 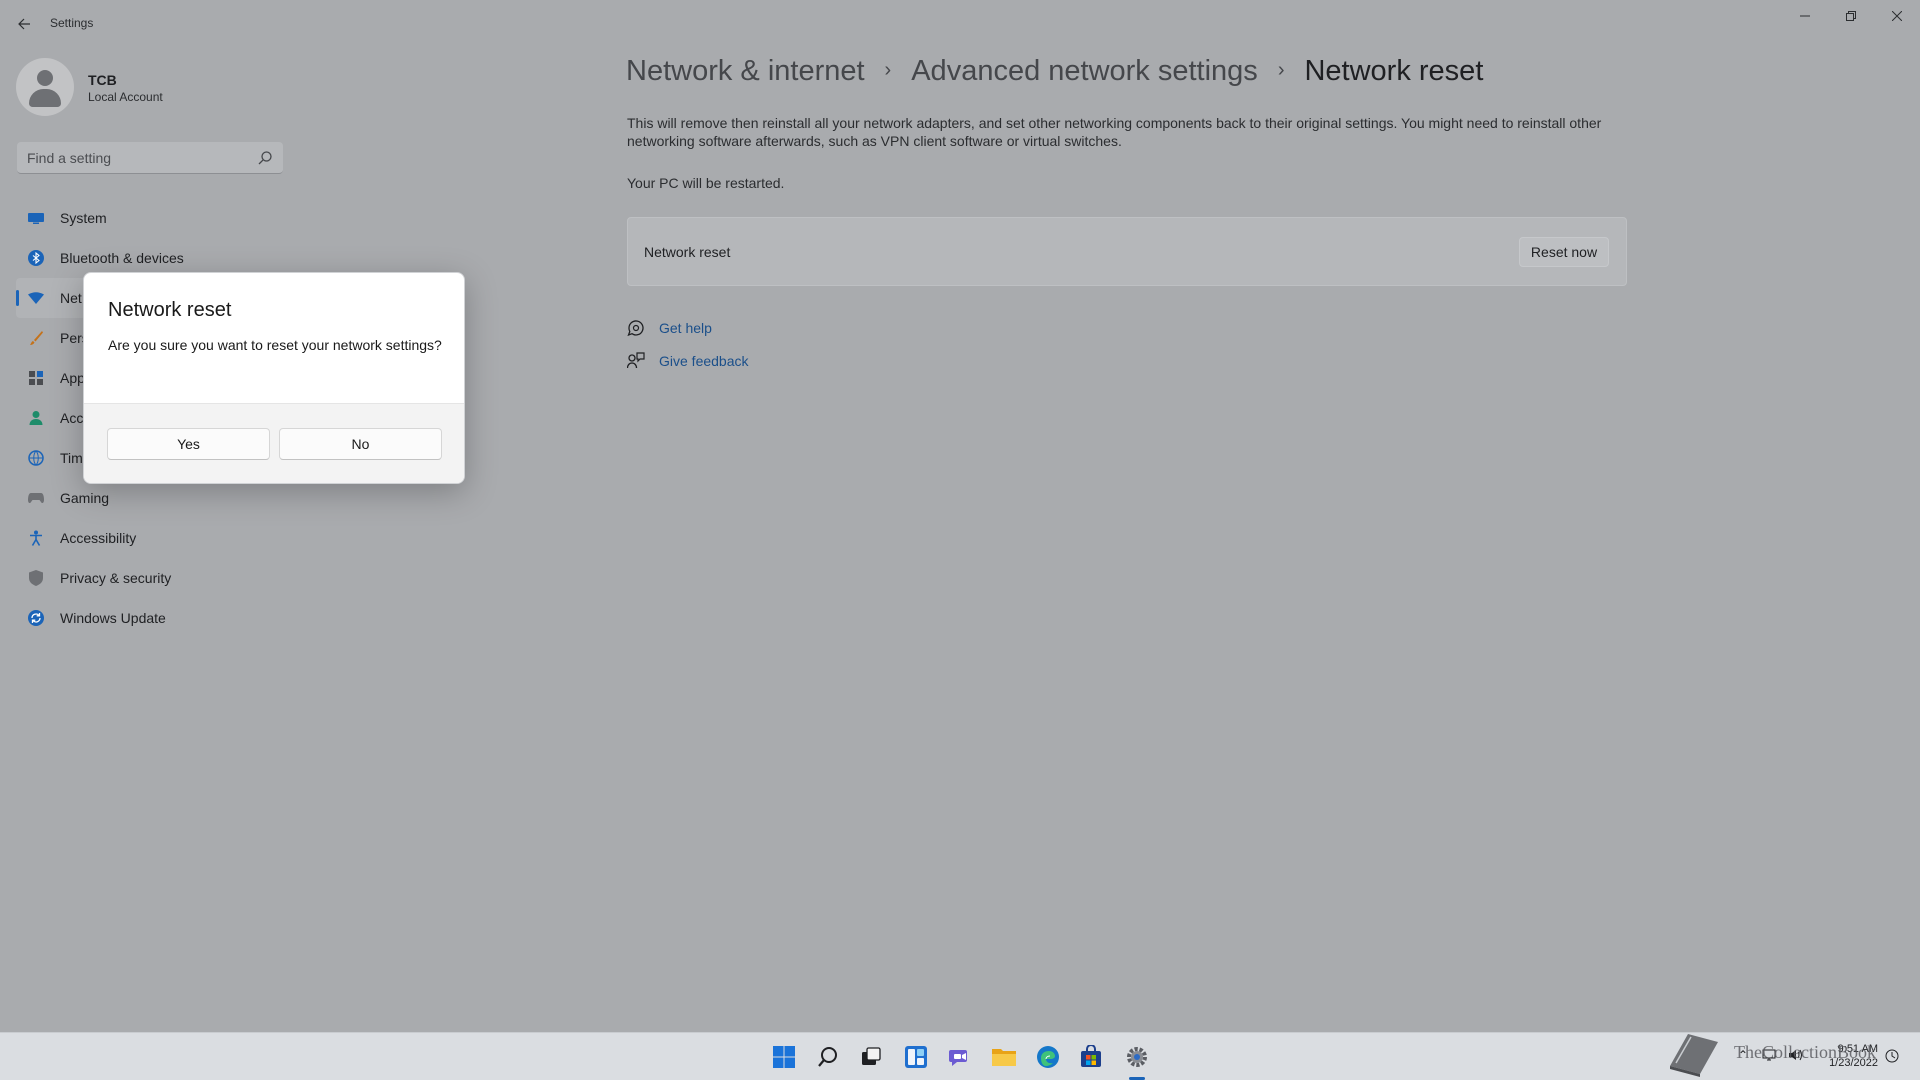 I want to click on user-name: TCB, so click(x=102, y=80).